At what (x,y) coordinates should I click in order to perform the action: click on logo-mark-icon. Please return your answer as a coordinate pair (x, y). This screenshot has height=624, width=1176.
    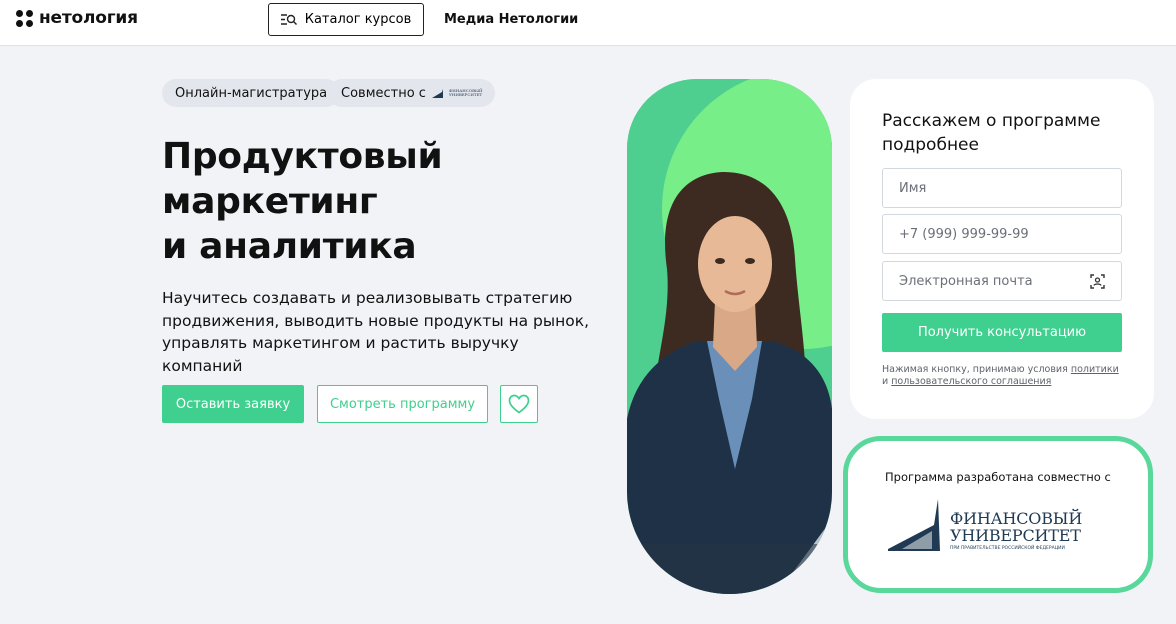
    Looking at the image, I should click on (24, 18).